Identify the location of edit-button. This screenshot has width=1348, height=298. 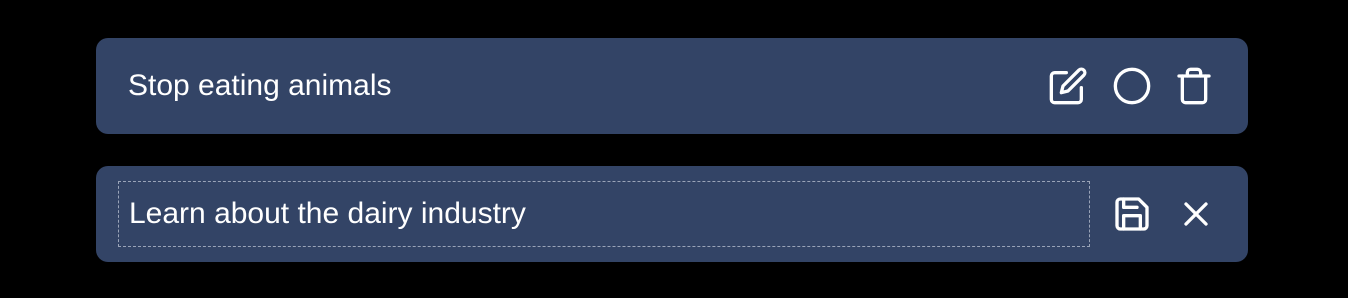
(1068, 86).